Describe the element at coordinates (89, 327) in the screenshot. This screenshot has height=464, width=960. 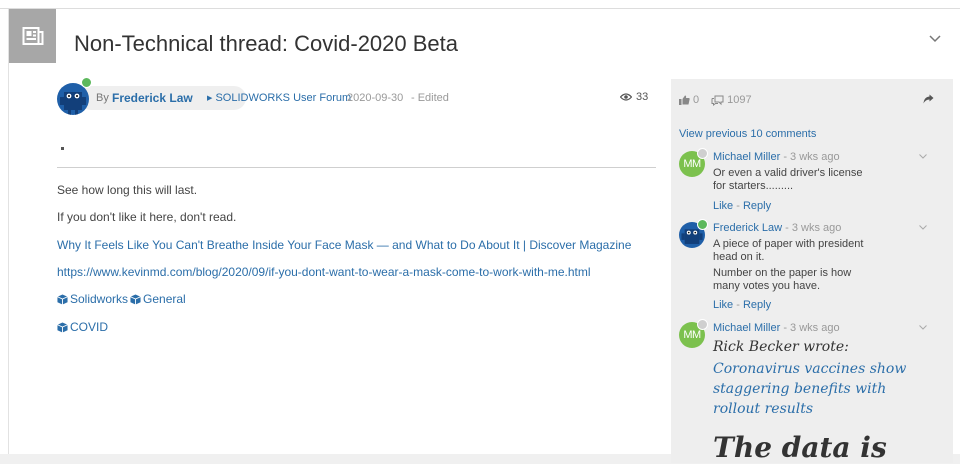
I see `tag-label: COVID` at that location.